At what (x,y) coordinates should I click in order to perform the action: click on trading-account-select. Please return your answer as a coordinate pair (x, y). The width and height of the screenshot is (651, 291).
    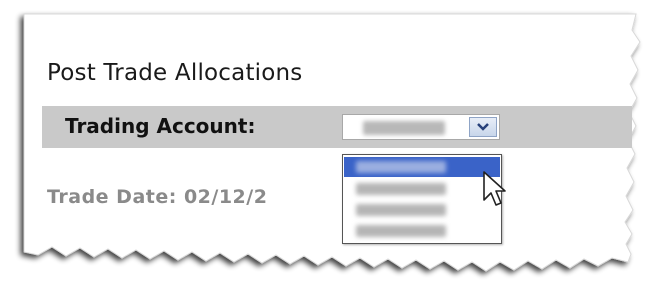
    Looking at the image, I should click on (421, 127).